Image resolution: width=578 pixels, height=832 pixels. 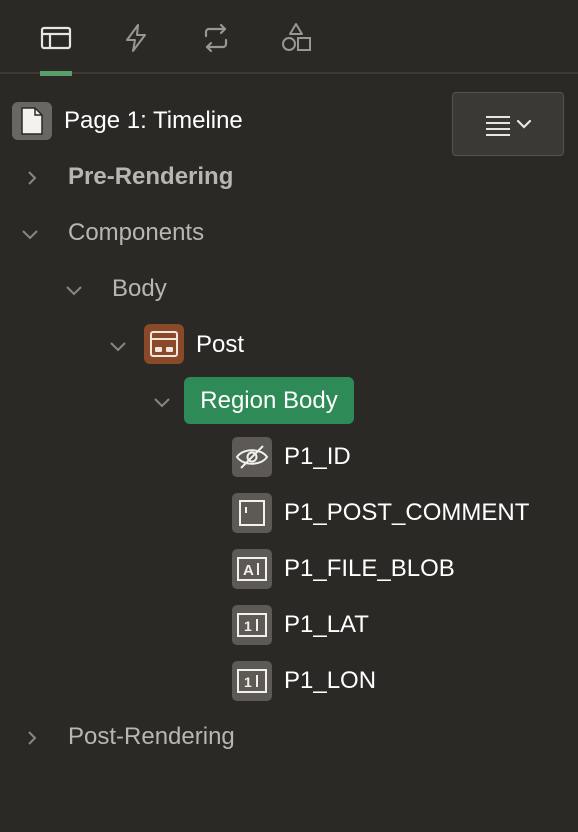 What do you see at coordinates (252, 457) in the screenshot?
I see `hidden-eye-icon` at bounding box center [252, 457].